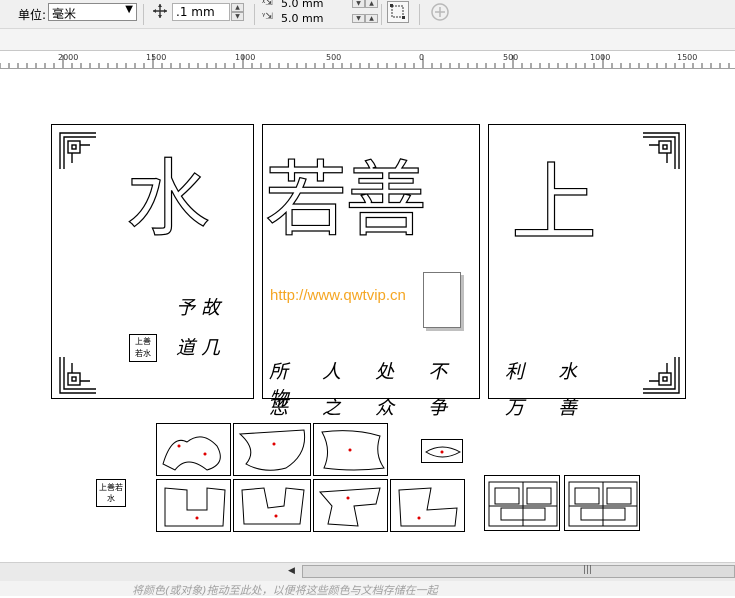 This screenshot has height=598, width=735. Describe the element at coordinates (553, 204) in the screenshot. I see `calligraphy-char: 上` at that location.